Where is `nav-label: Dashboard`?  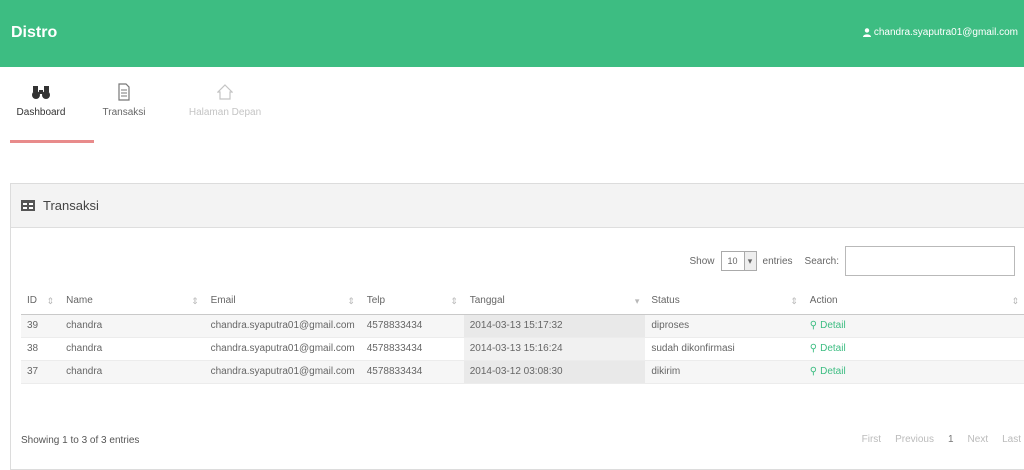 nav-label: Dashboard is located at coordinates (41, 112).